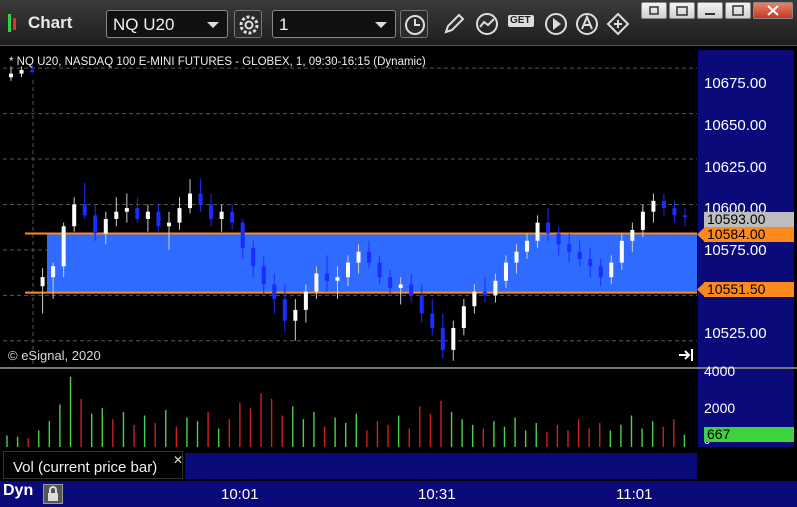  Describe the element at coordinates (284, 24) in the screenshot. I see `interval-value: 1` at that location.